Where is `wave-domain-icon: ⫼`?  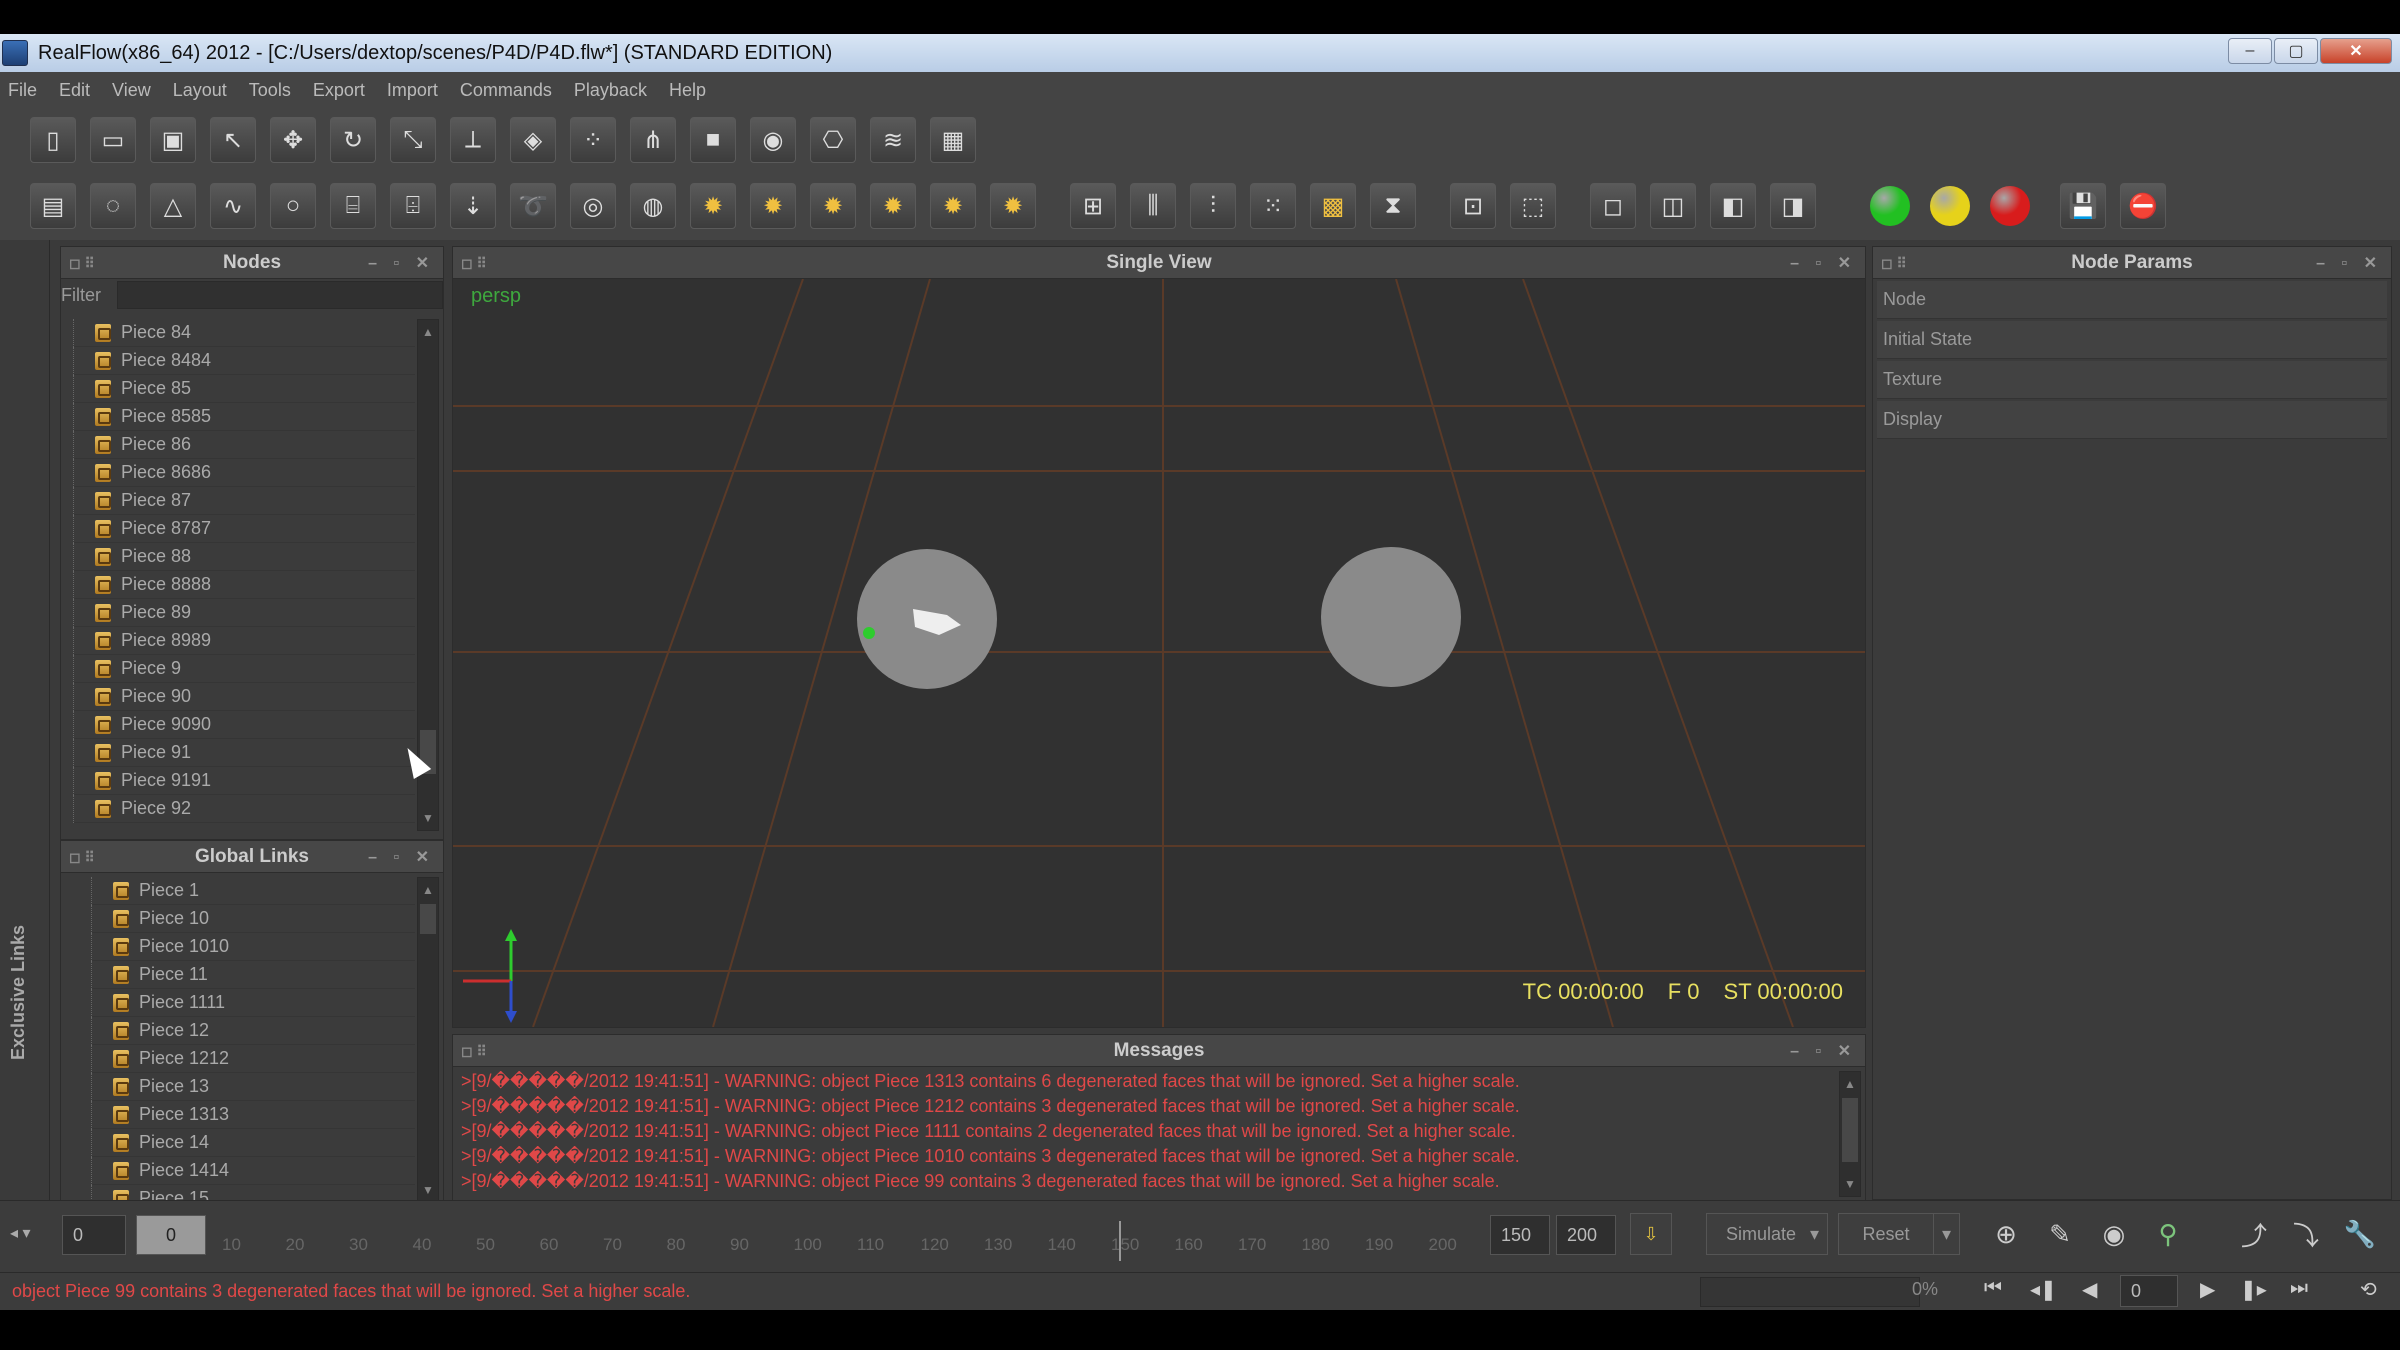
wave-domain-icon: ⫼ is located at coordinates (1153, 206).